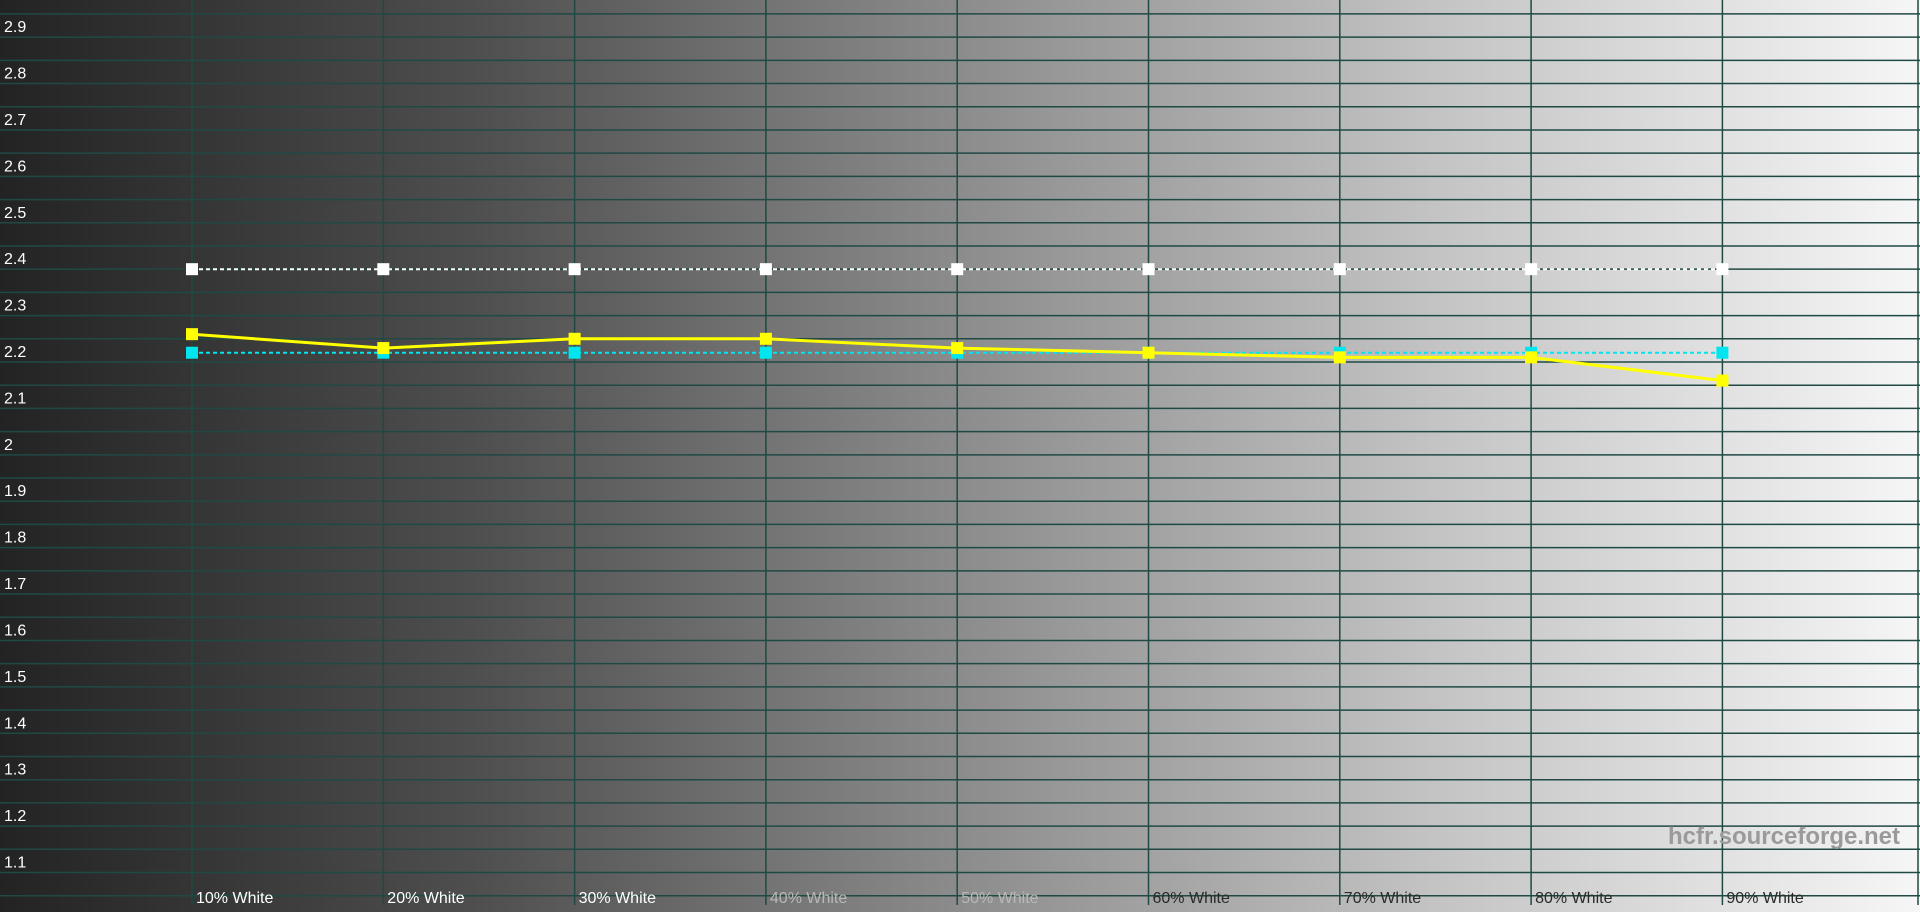 The image size is (1920, 912). I want to click on y-tick-label: 1.9, so click(15, 491).